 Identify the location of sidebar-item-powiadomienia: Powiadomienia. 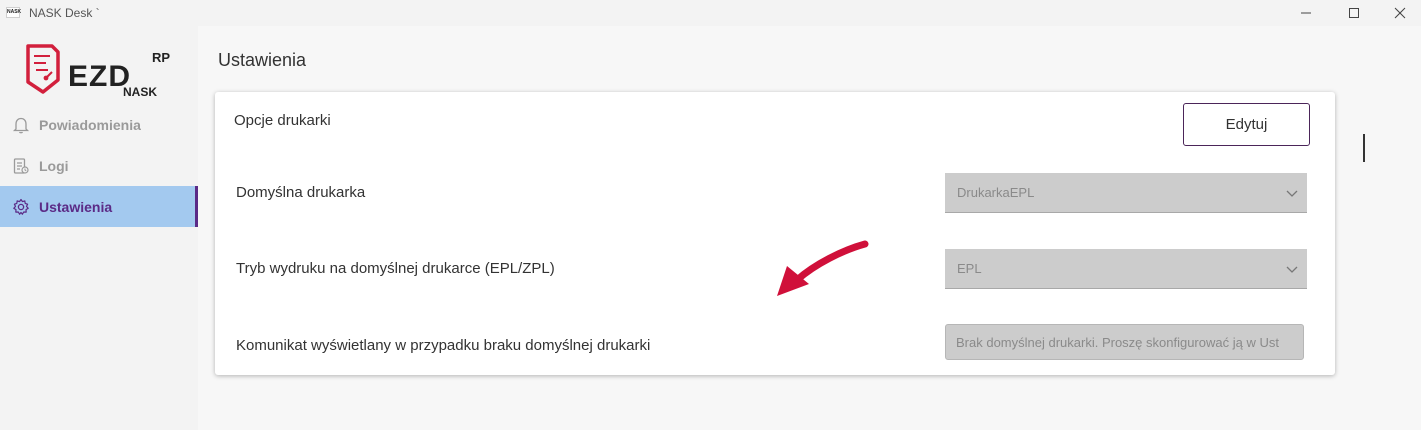
(99, 124).